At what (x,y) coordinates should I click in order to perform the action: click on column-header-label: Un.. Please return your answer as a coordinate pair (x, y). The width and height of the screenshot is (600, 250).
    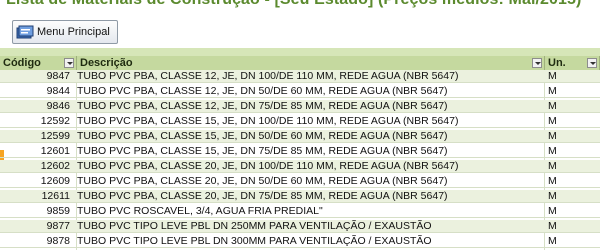
    Looking at the image, I should click on (557, 63).